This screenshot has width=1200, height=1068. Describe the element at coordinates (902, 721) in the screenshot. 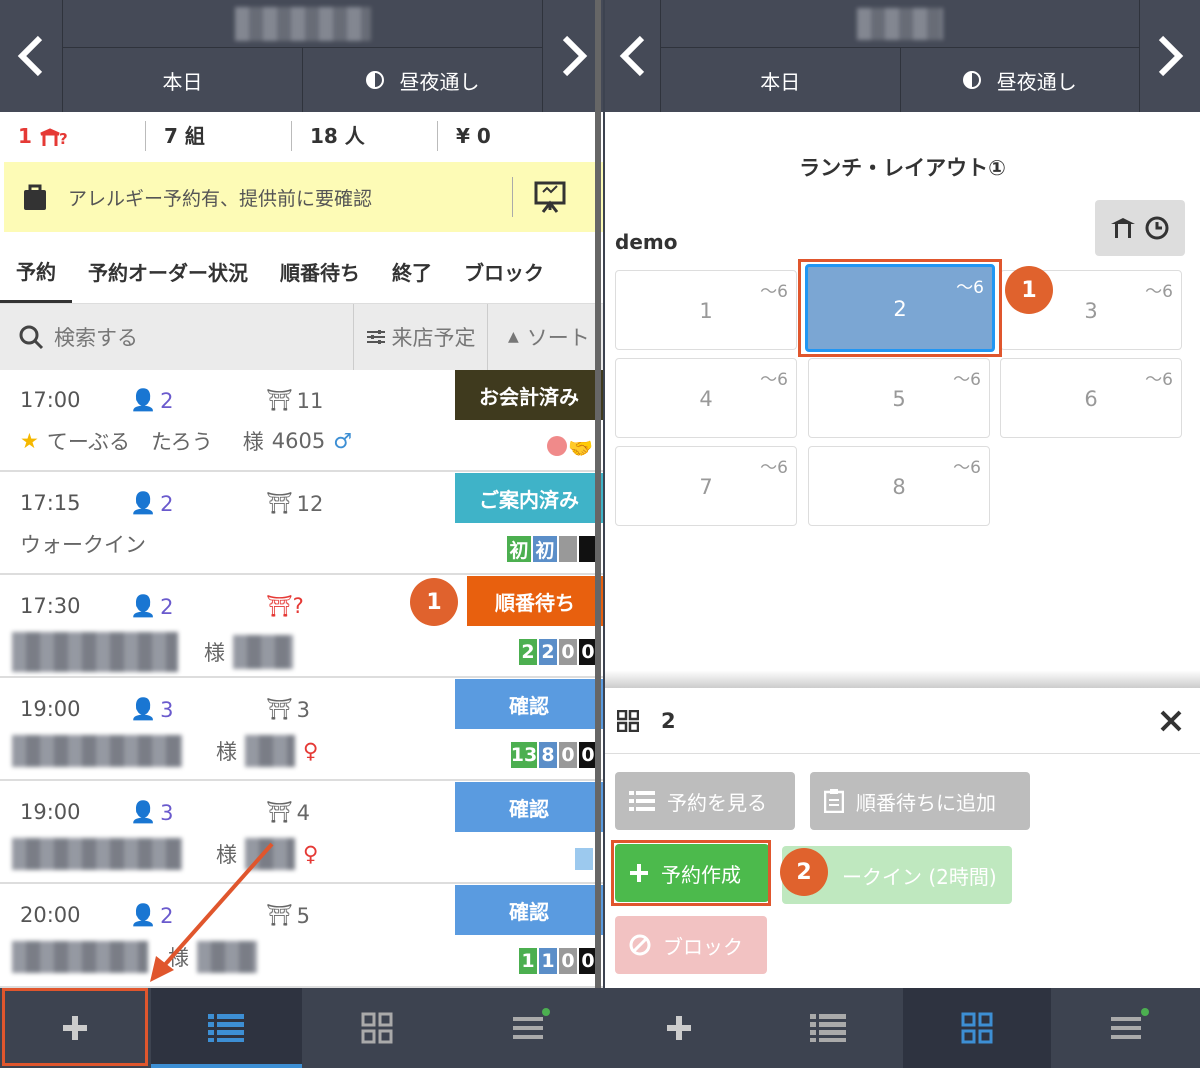

I see `dialog-header: 2` at that location.